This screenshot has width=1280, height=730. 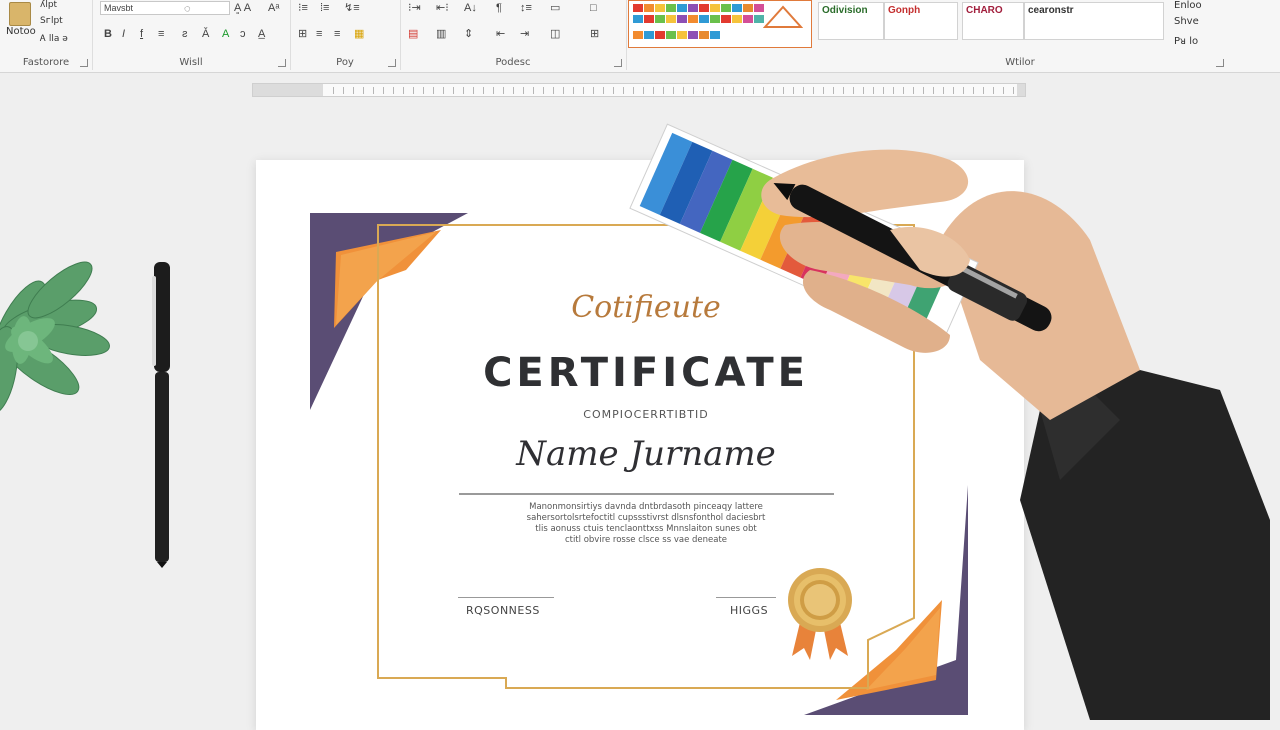 What do you see at coordinates (55, 337) in the screenshot?
I see `succulent-plant-image` at bounding box center [55, 337].